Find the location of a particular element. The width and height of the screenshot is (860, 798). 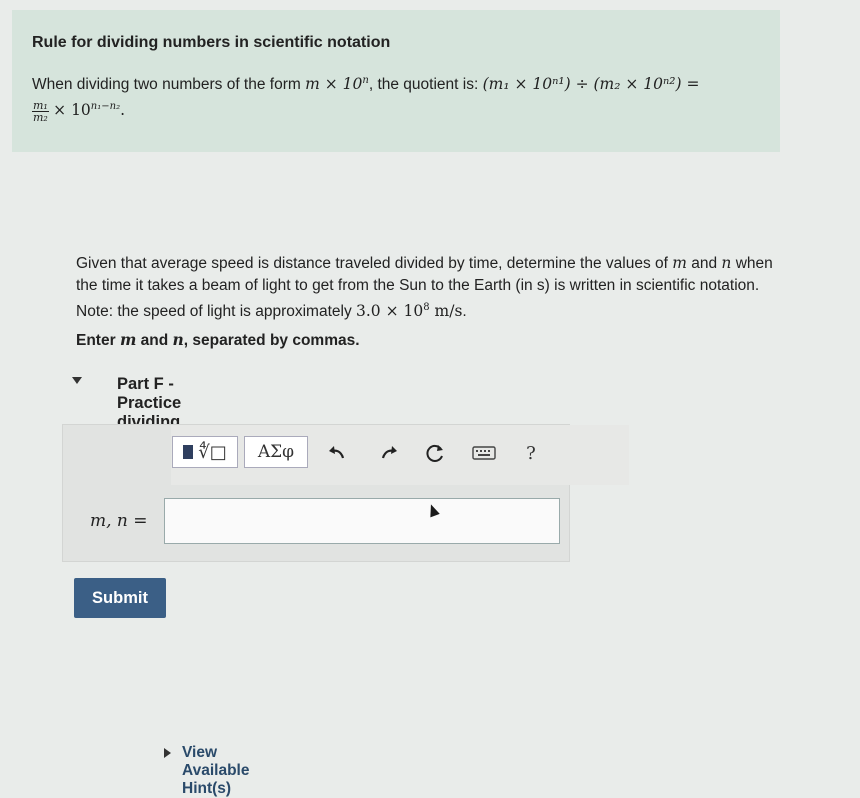

redo-icon is located at coordinates (389, 452).